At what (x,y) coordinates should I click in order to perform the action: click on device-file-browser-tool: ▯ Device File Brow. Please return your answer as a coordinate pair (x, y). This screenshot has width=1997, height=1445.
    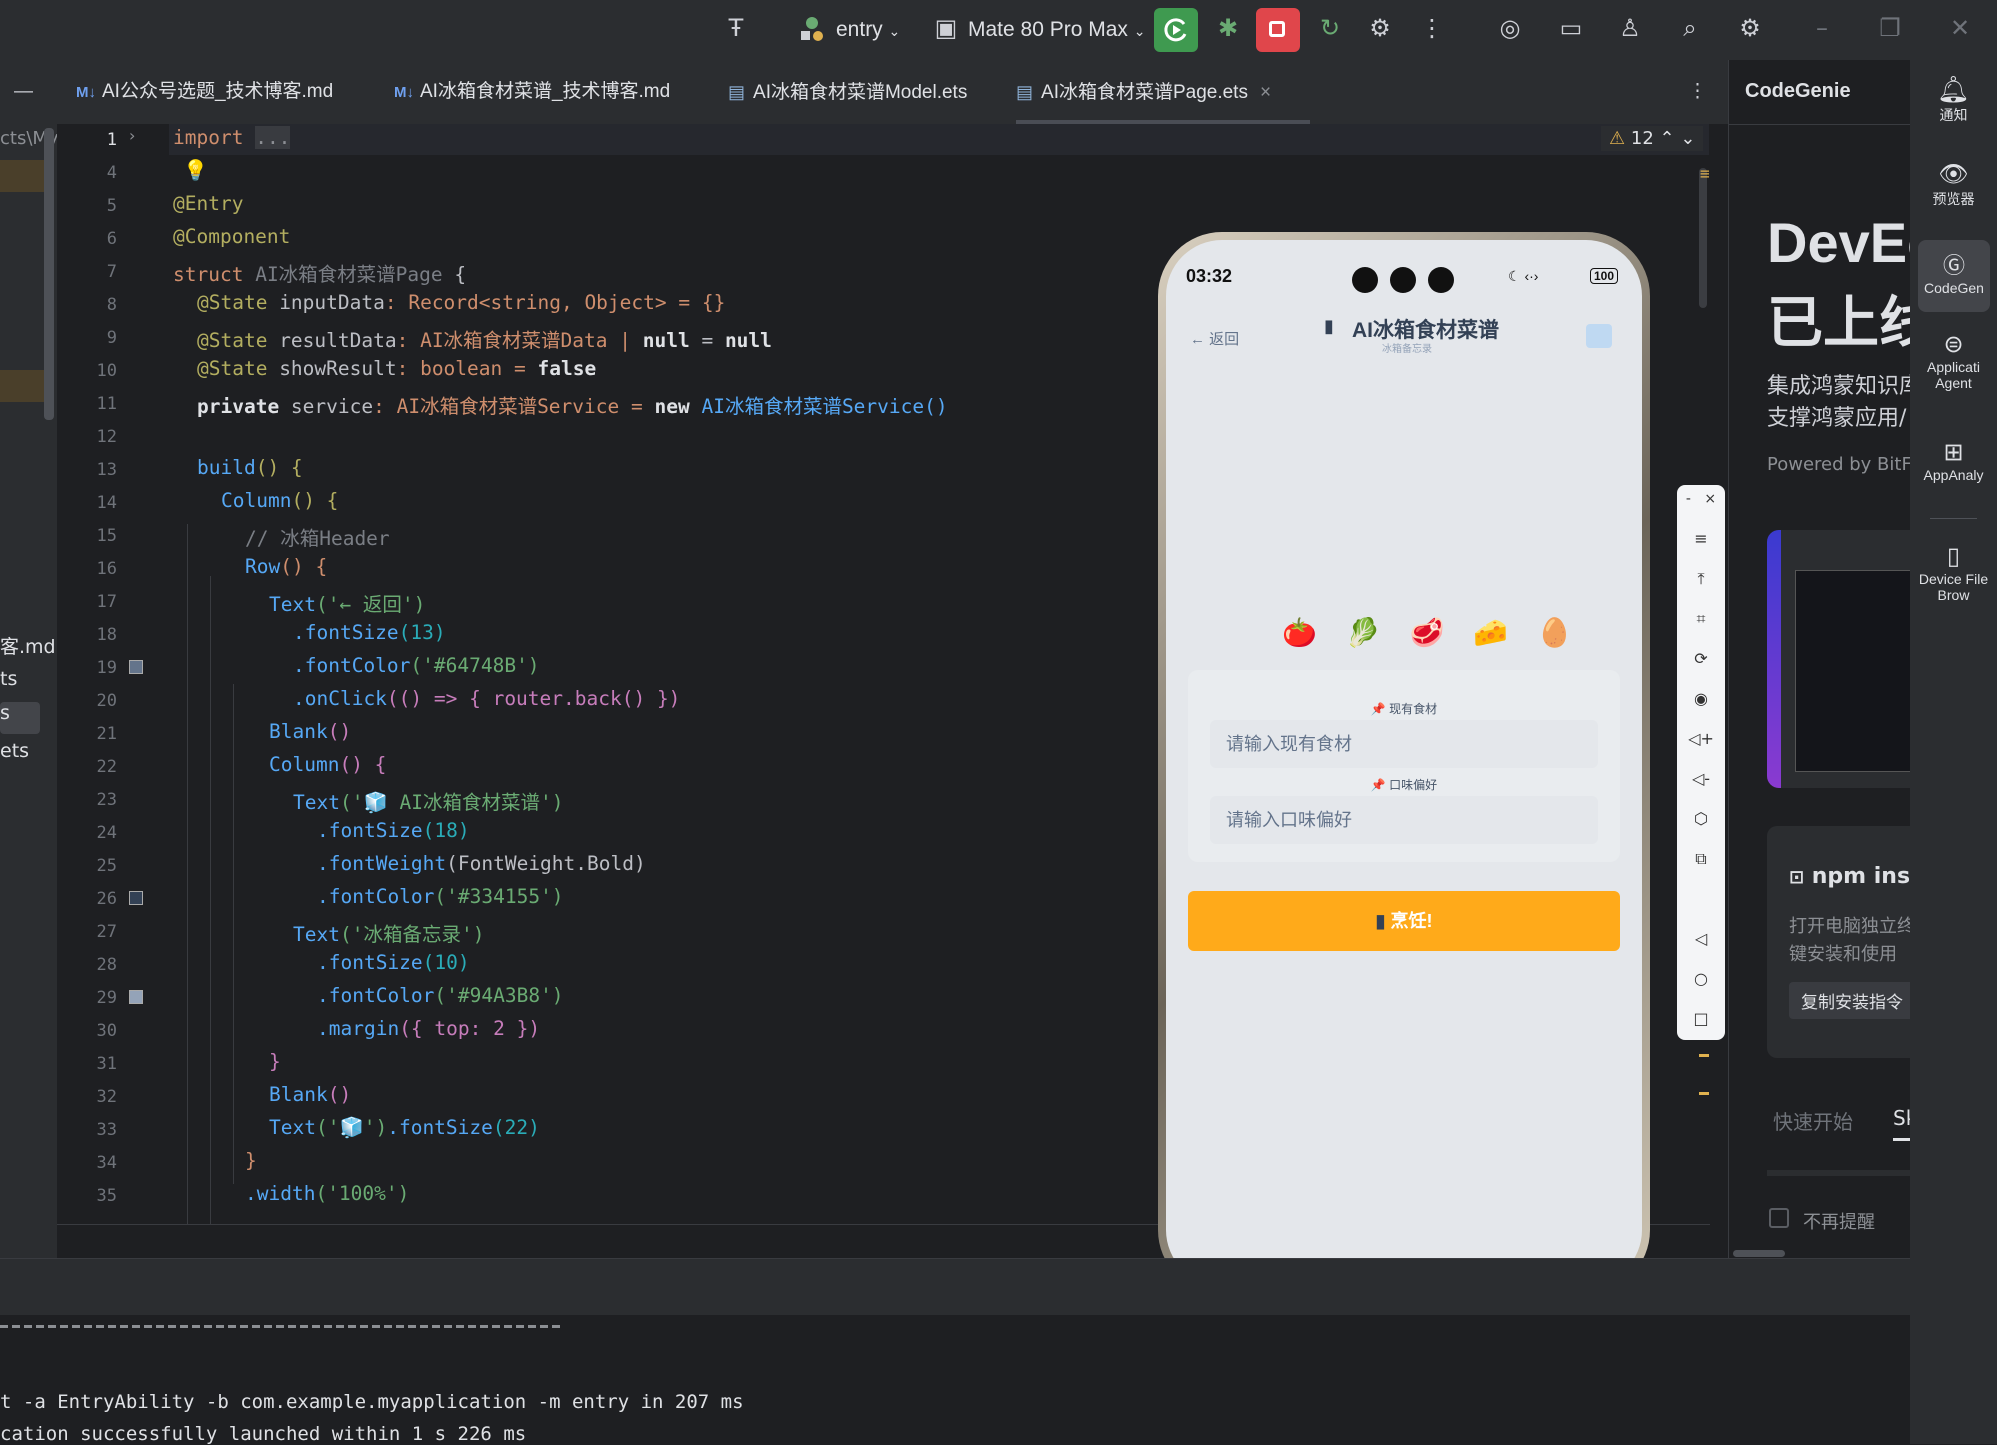
    Looking at the image, I should click on (1953, 572).